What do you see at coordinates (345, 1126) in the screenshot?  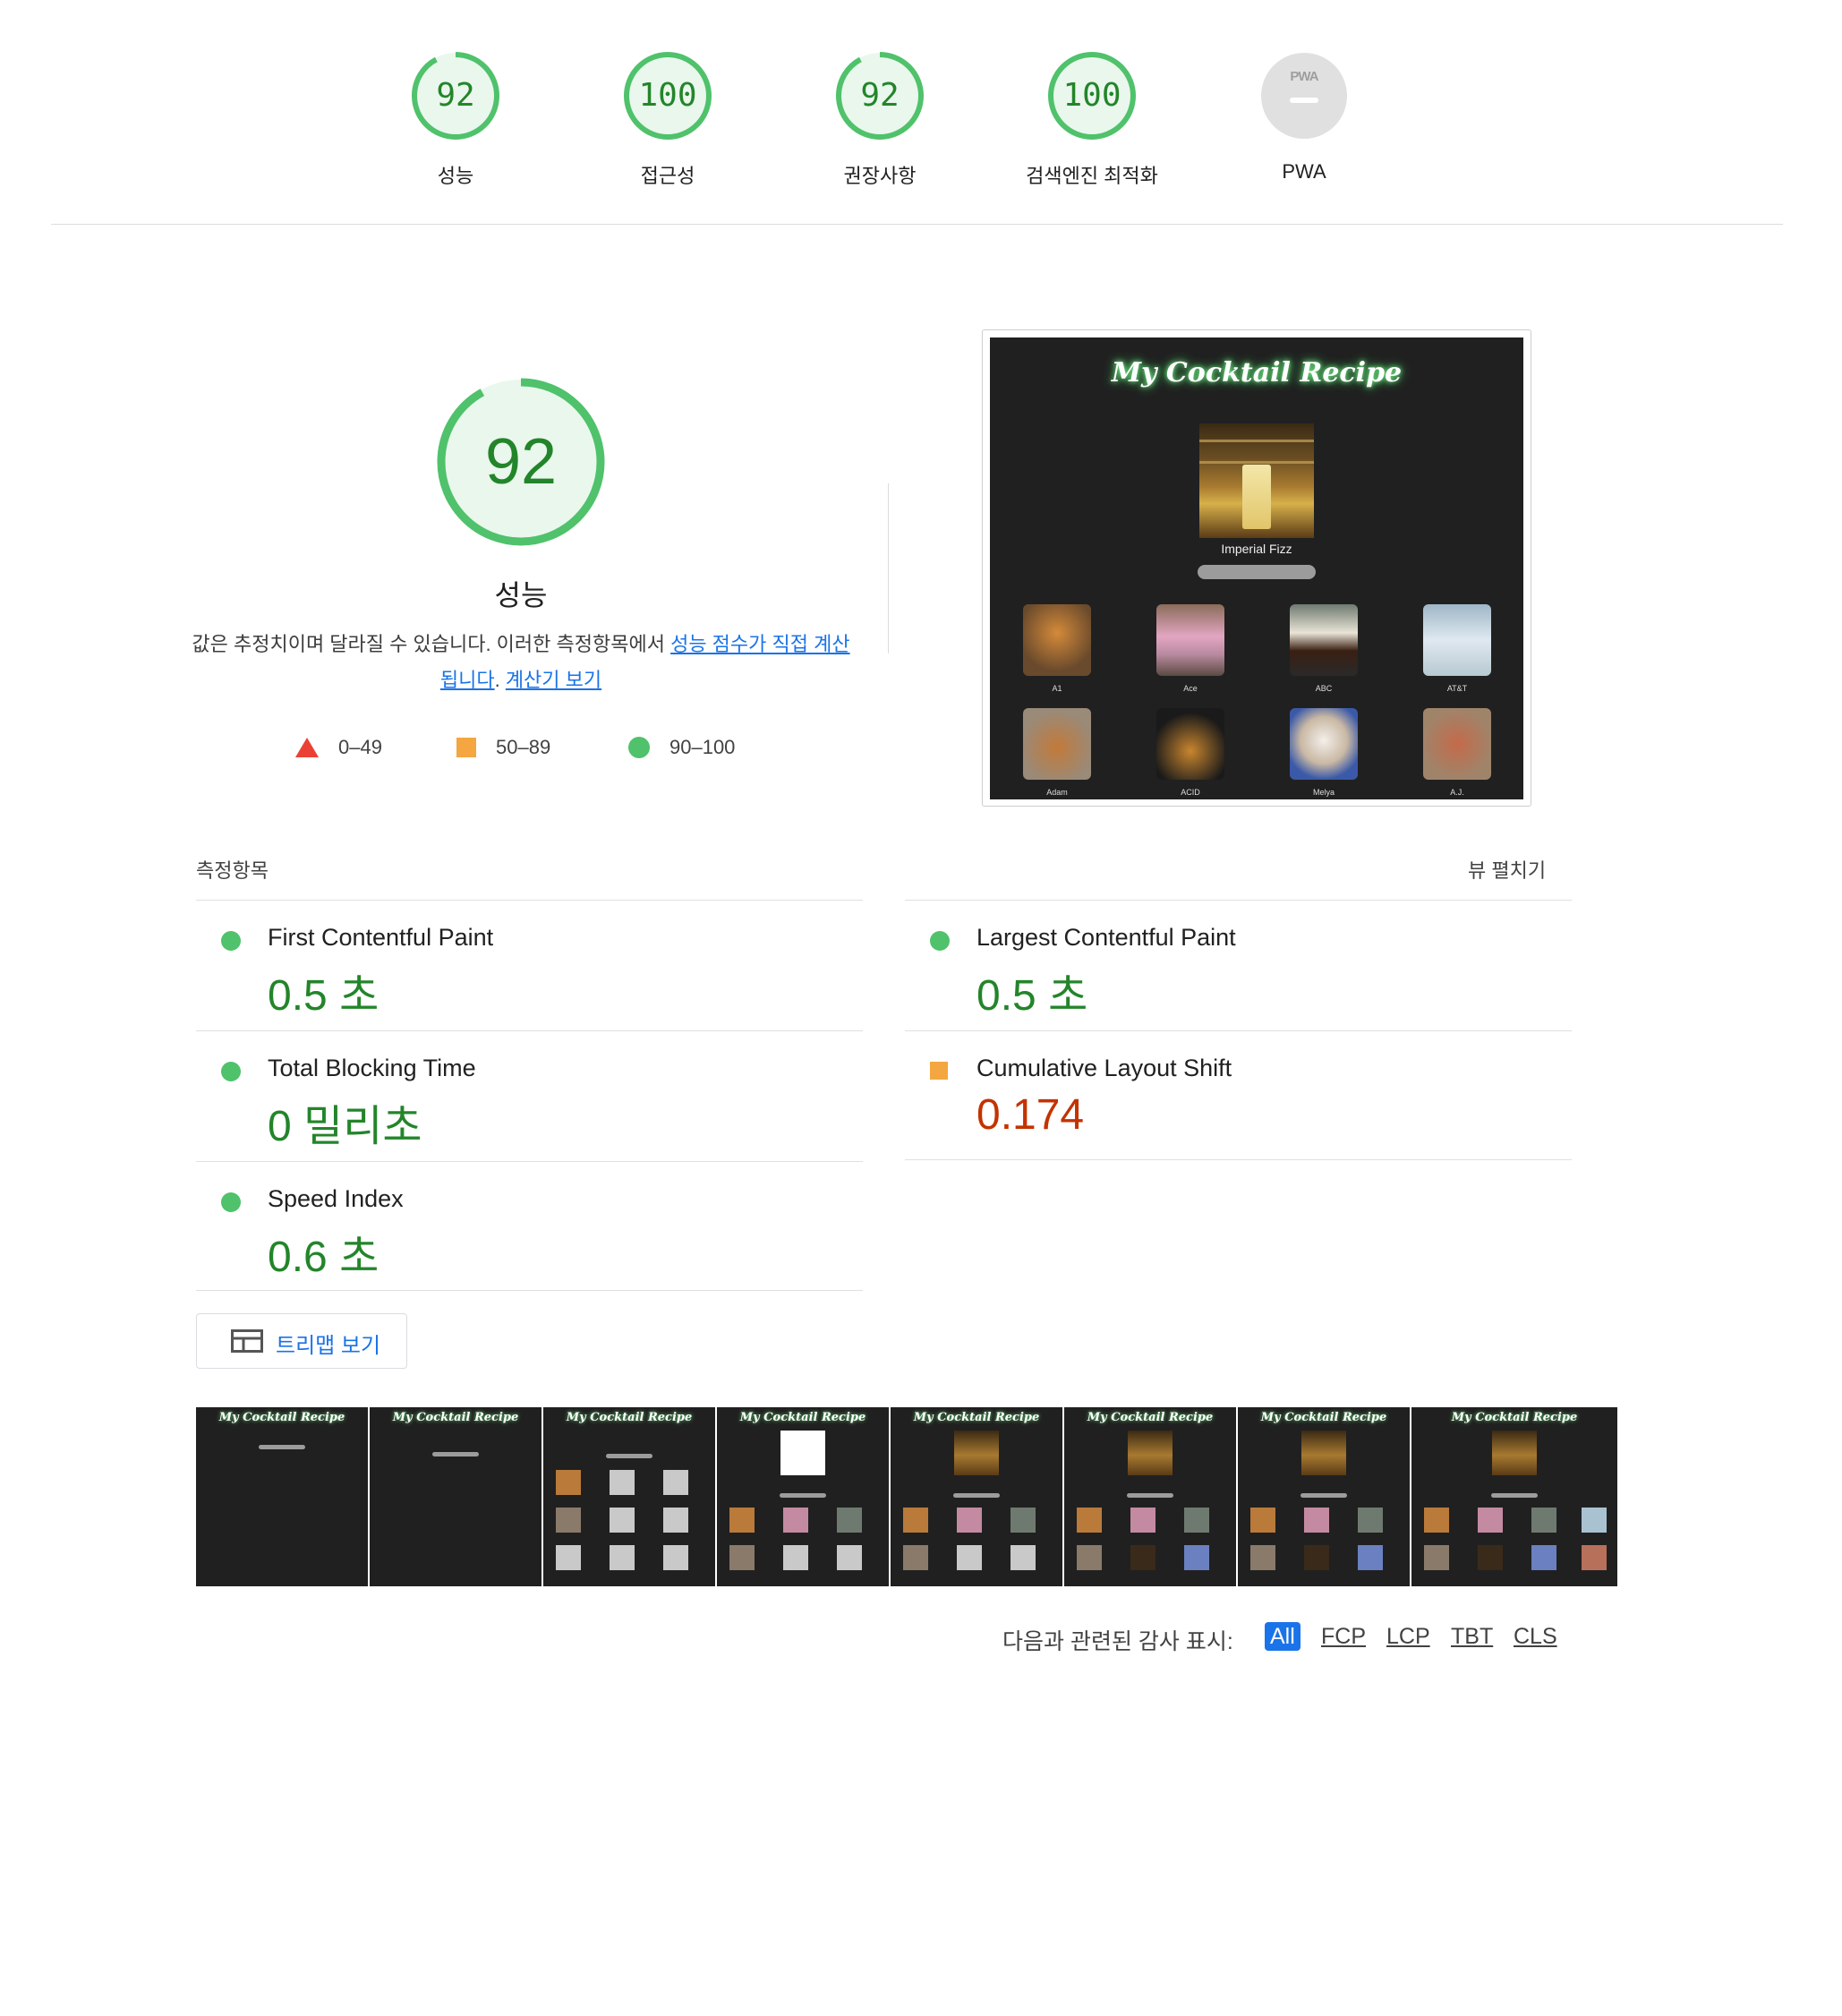 I see `metric-value: 0 밀리초` at bounding box center [345, 1126].